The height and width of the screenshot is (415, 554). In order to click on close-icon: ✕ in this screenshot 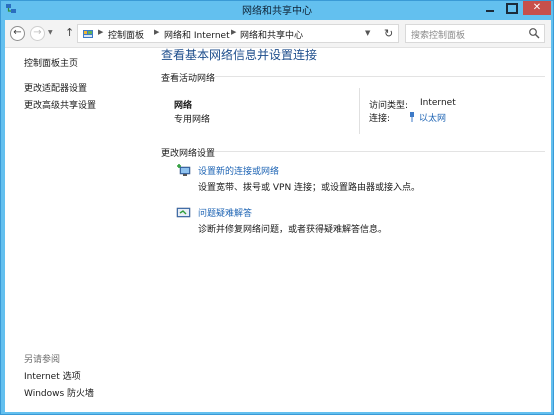, I will do `click(537, 7)`.